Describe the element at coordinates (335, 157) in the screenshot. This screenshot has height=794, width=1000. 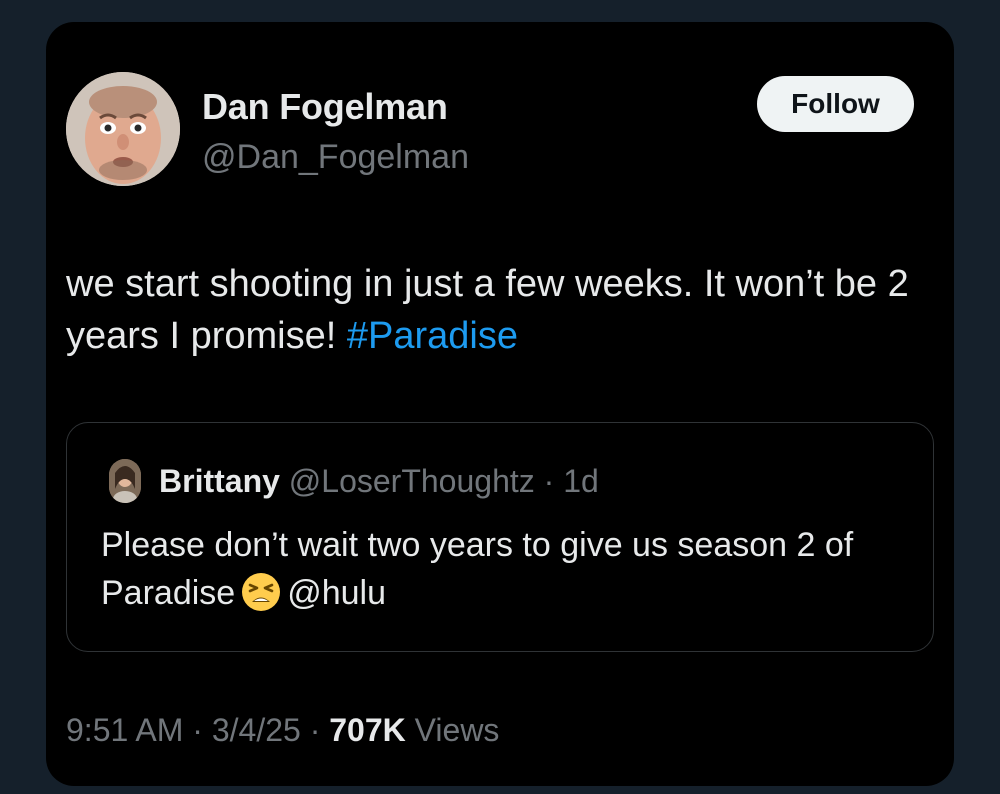
I see `author-handle: @Dan_Fogelman` at that location.